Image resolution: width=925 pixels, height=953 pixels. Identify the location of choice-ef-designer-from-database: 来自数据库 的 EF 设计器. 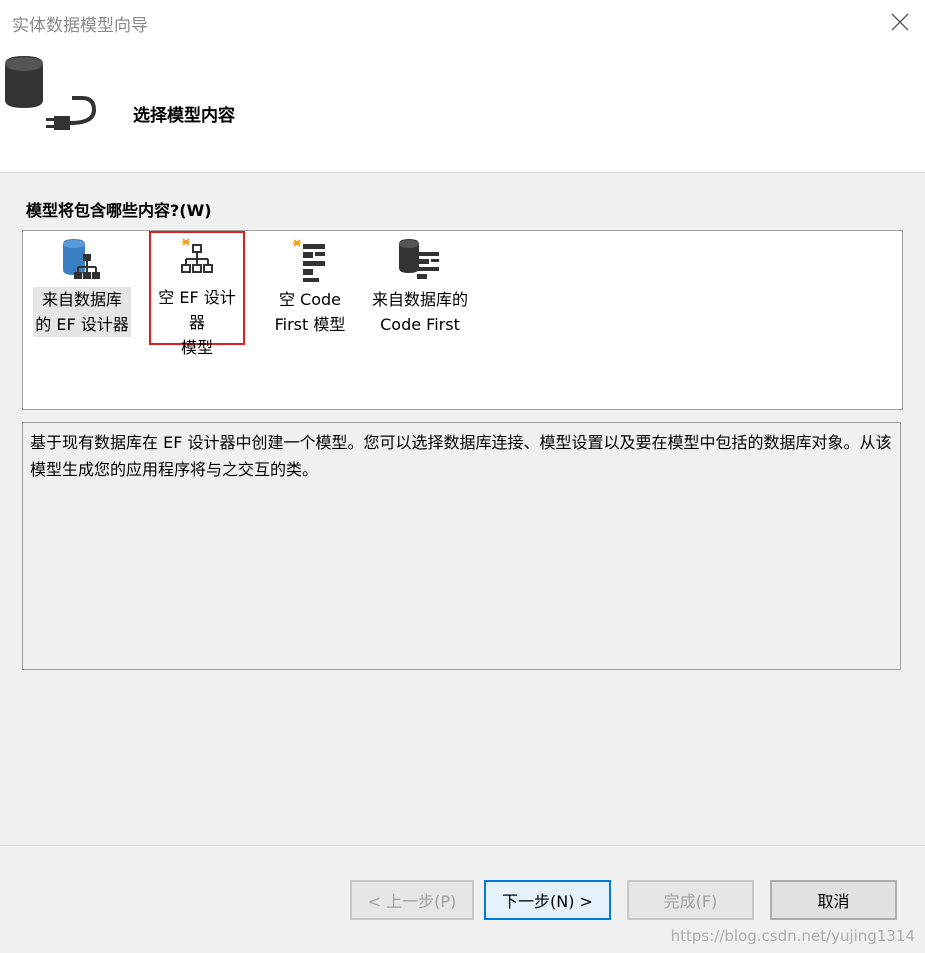
(82, 287).